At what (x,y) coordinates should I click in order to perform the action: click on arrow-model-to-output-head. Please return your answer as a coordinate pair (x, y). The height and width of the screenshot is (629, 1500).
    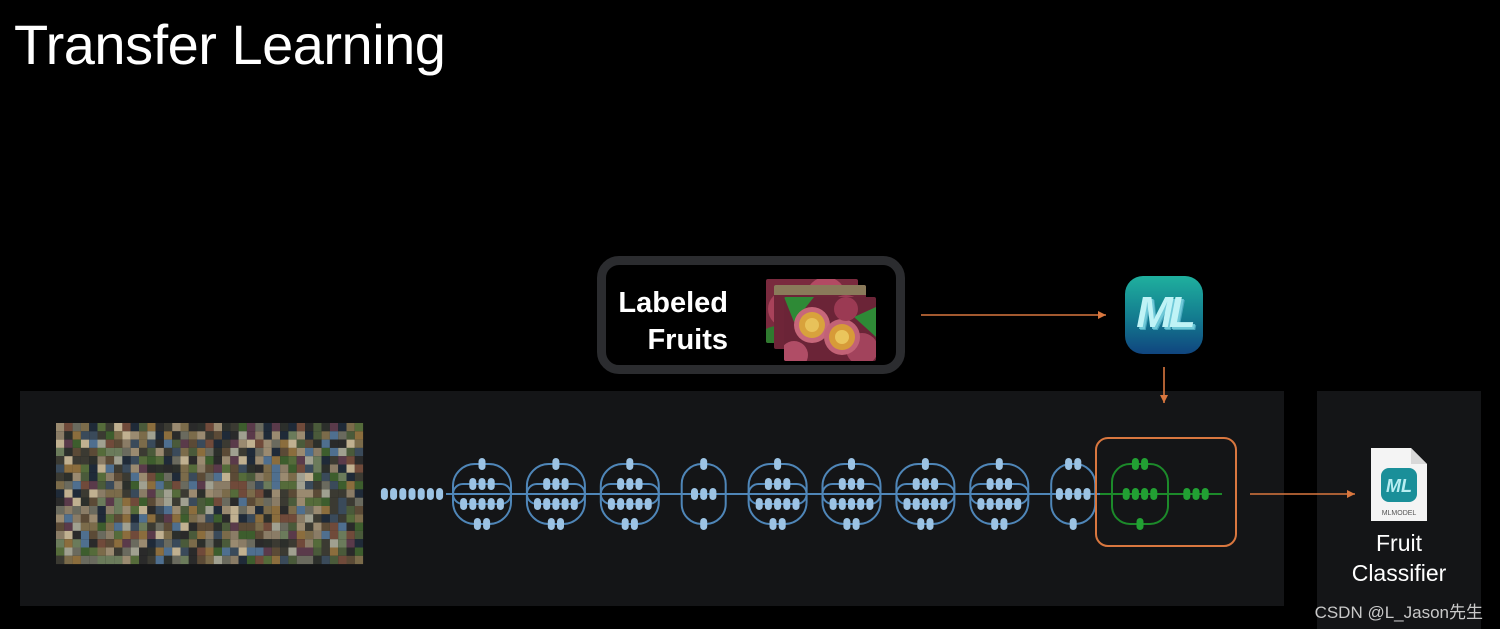
    Looking at the image, I should click on (1351, 494).